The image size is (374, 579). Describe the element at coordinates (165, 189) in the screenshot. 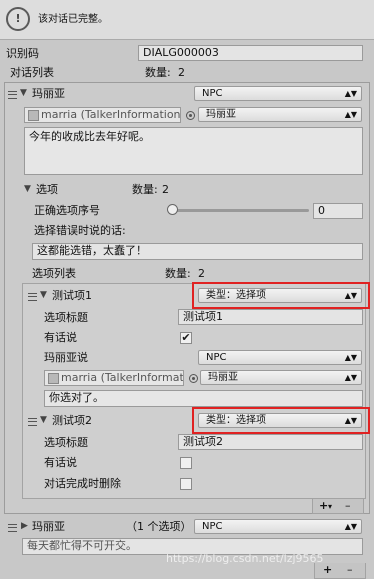

I see `options-count: 2` at that location.